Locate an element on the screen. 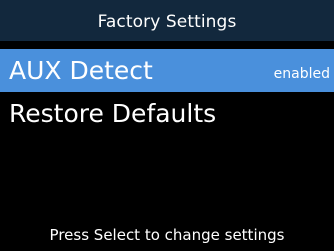 Image resolution: width=334 pixels, height=251 pixels. footer-hint: Press Select to change settings is located at coordinates (167, 235).